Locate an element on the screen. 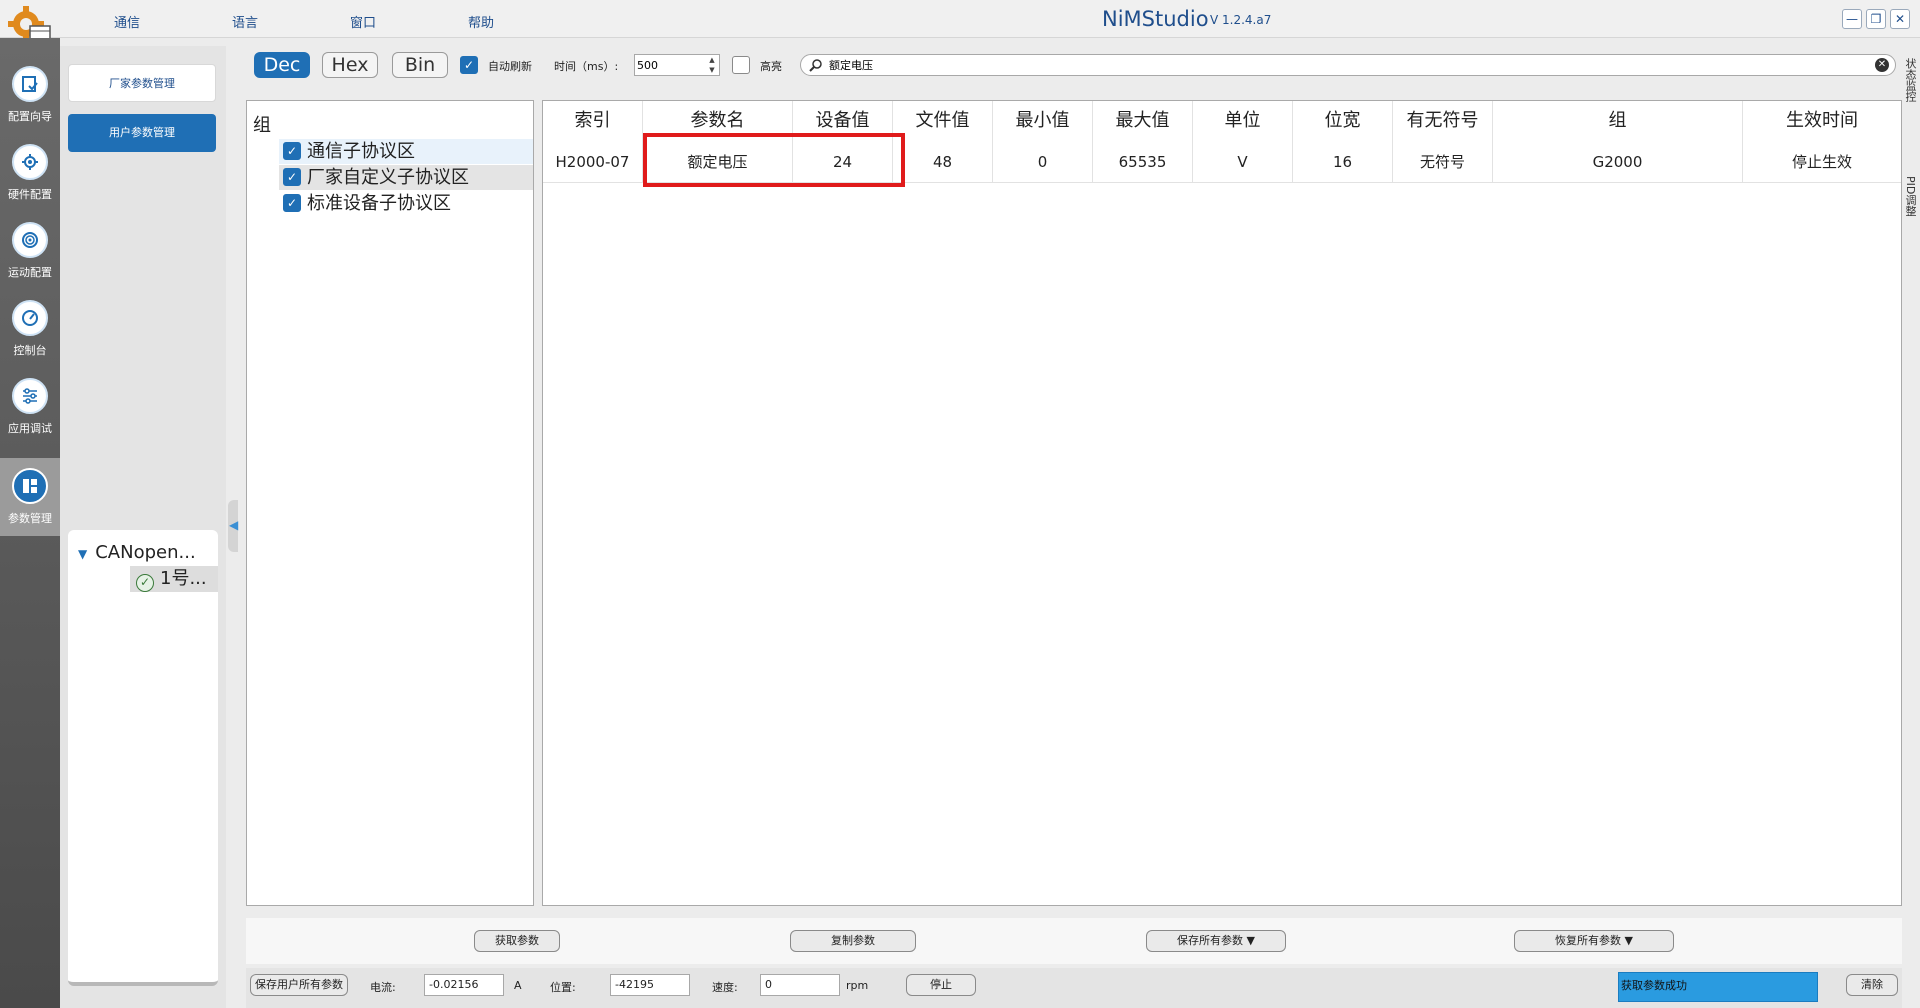  spin-arrows-icon: ▲ ▼ is located at coordinates (712, 65).